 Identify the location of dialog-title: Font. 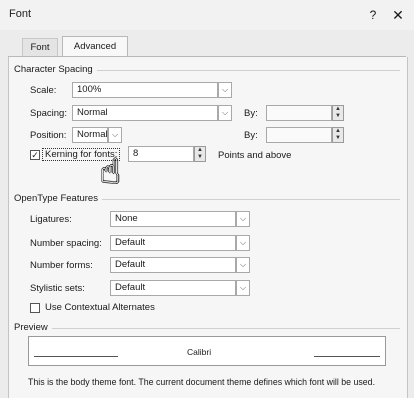
(20, 14).